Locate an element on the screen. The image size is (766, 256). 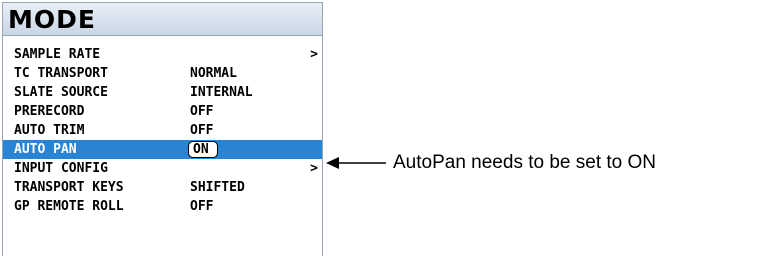
left-arrow-icon is located at coordinates (356, 163).